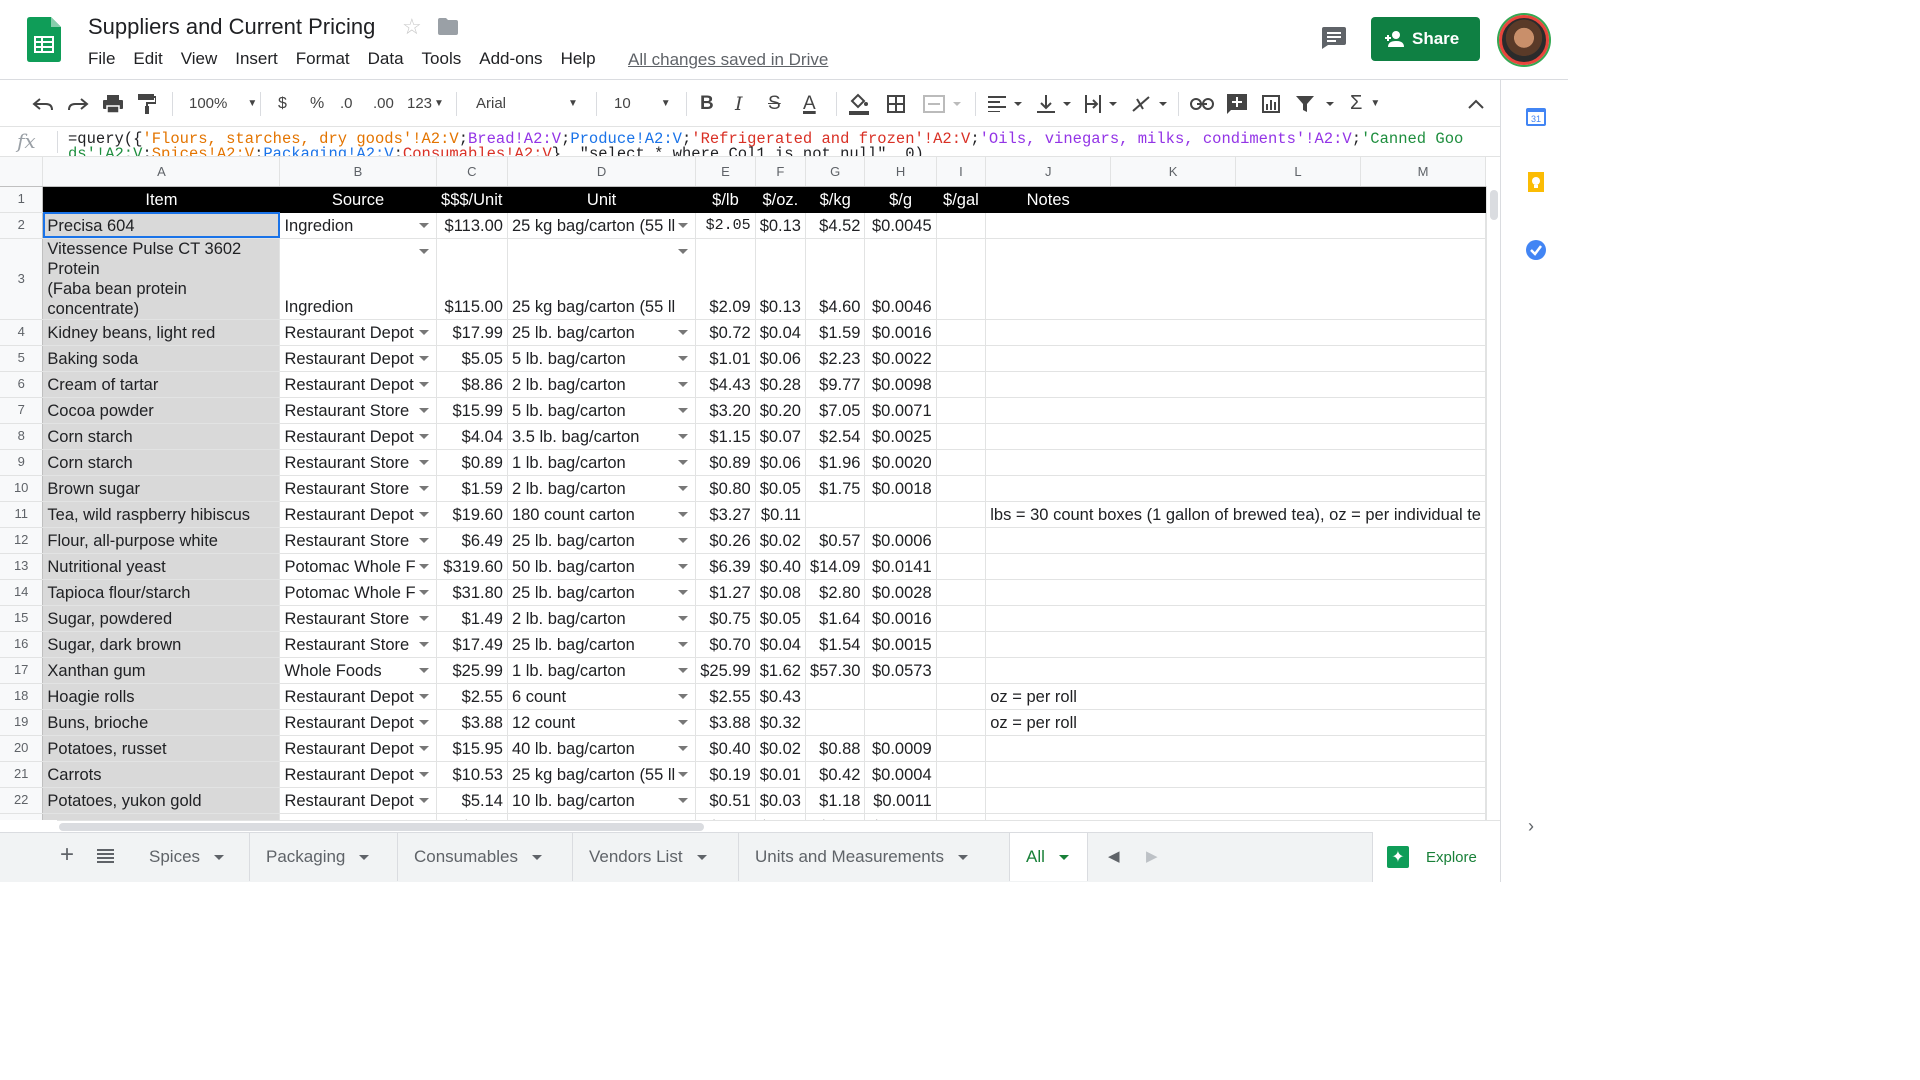  I want to click on header-cell: $/gal, so click(961, 199).